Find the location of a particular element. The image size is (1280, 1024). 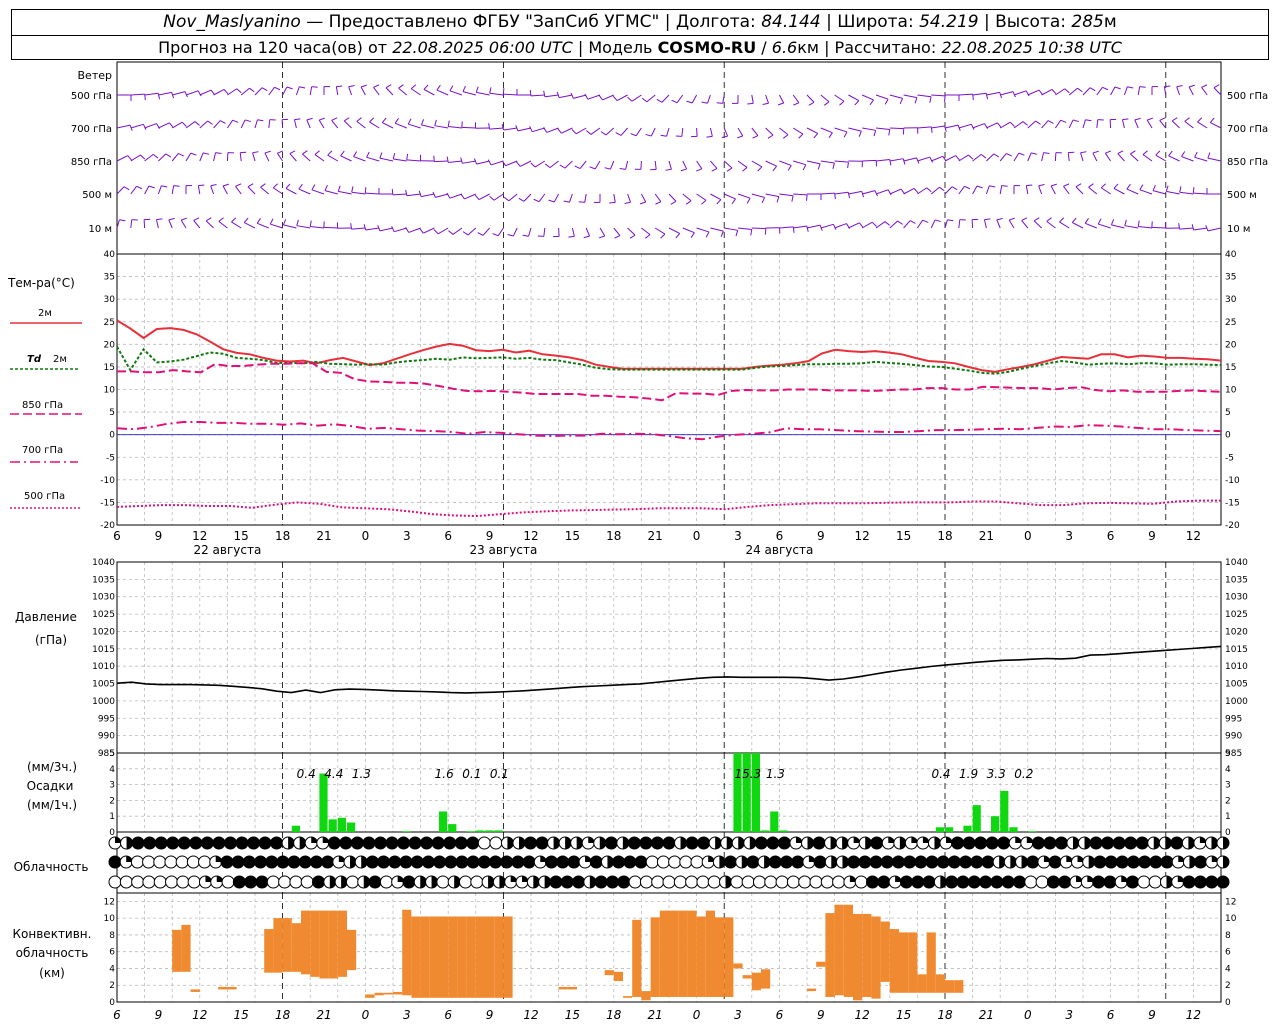

y-tick-label-left: 10 is located at coordinates (110, 919).